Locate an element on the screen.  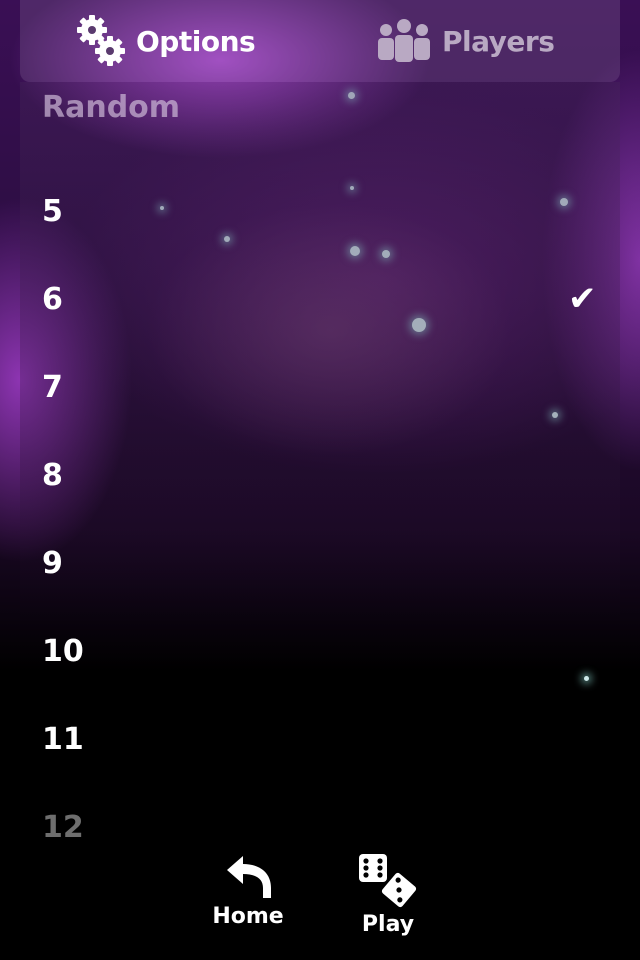
tab-players: Players is located at coordinates (463, 41).